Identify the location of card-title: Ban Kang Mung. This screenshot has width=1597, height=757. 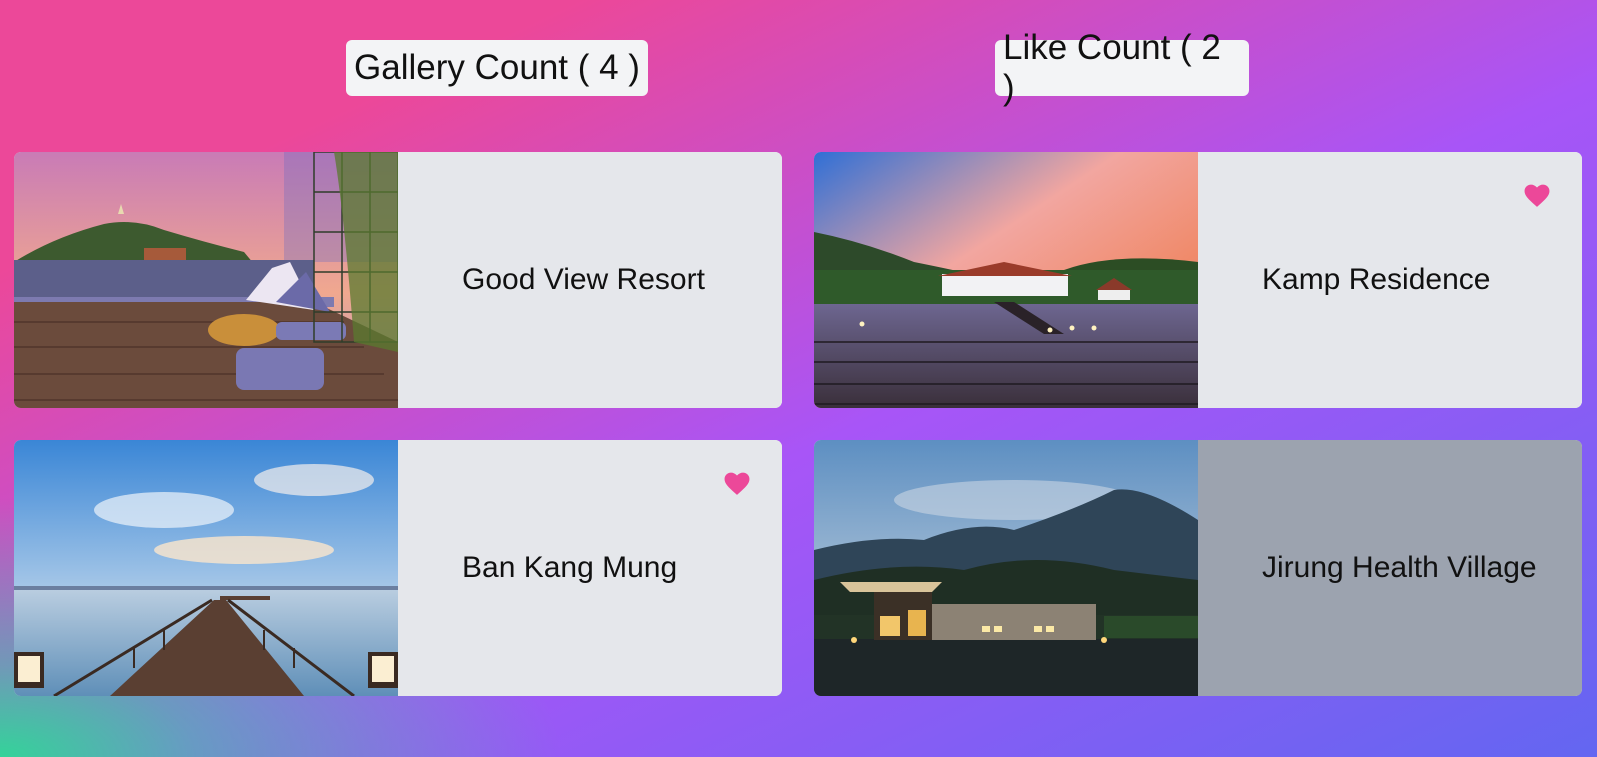
(570, 567).